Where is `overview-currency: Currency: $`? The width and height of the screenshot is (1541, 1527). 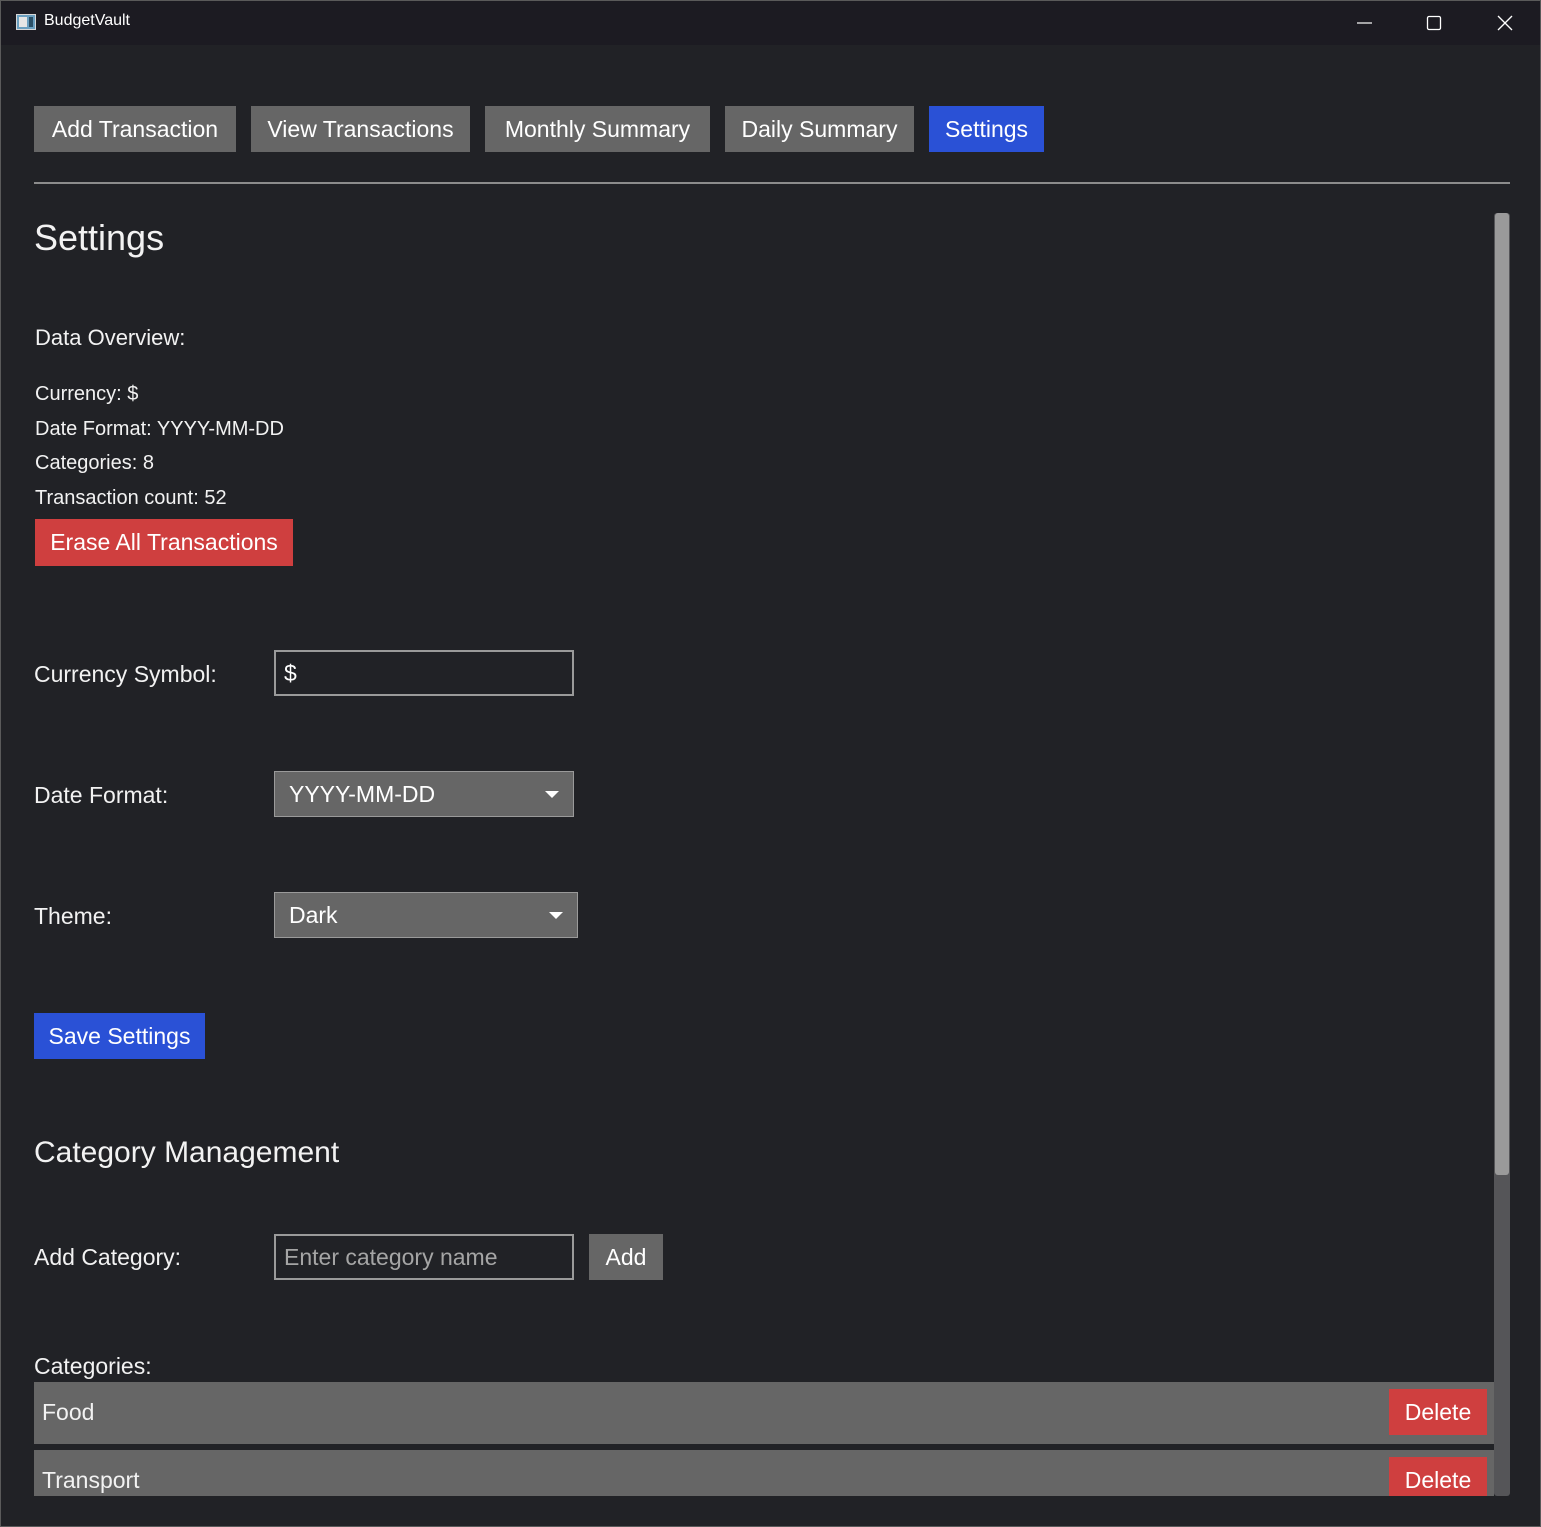
overview-currency: Currency: $ is located at coordinates (87, 394).